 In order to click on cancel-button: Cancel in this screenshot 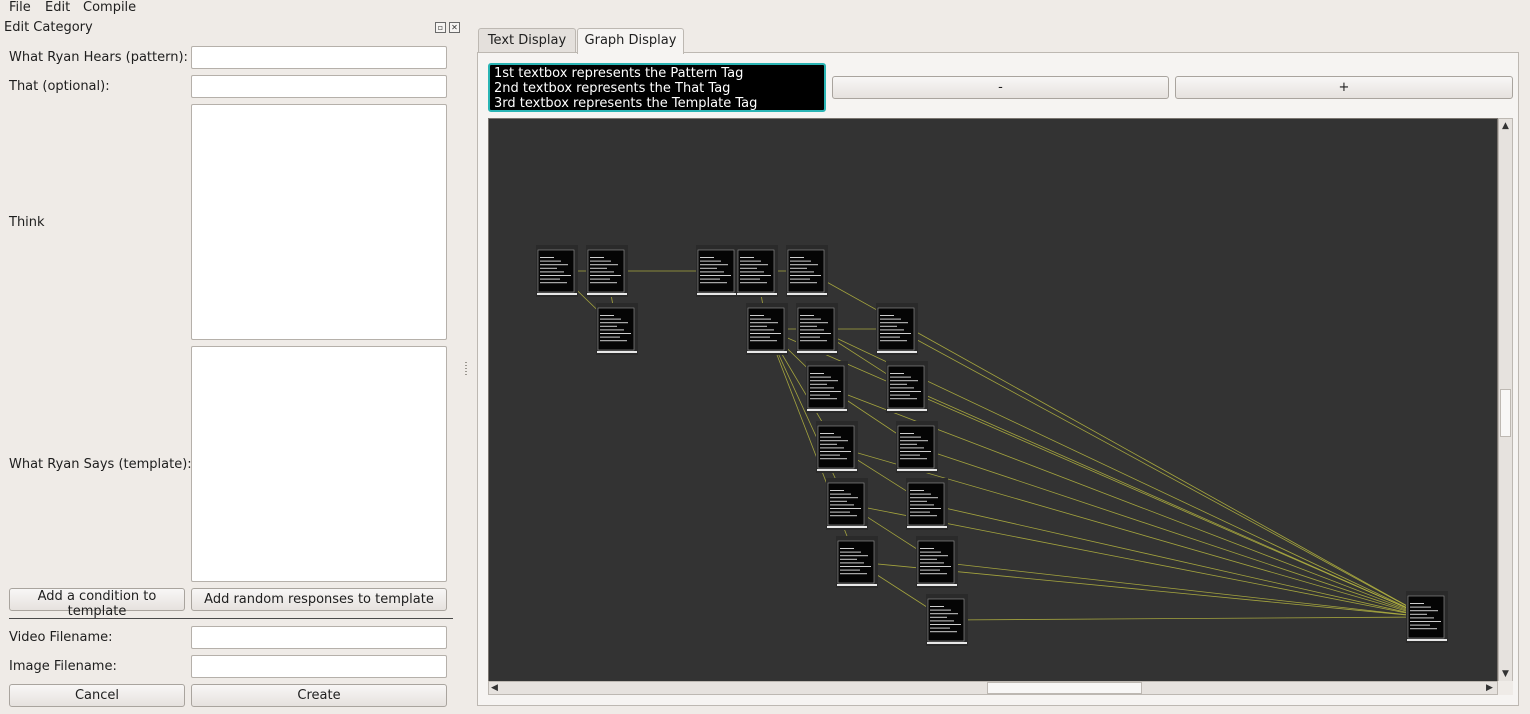, I will do `click(97, 695)`.